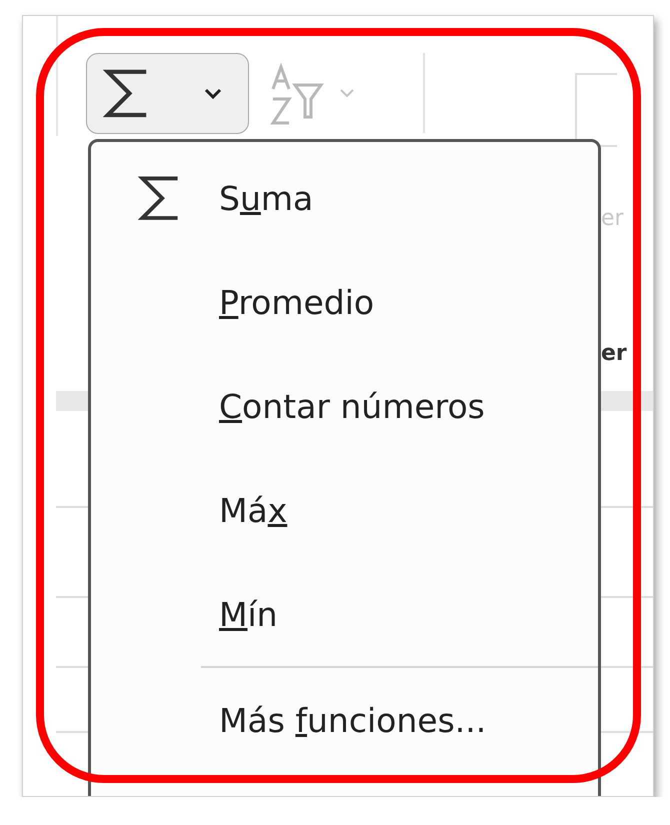 This screenshot has height=825, width=670. Describe the element at coordinates (266, 198) in the screenshot. I see `menu-item-label: Suma` at that location.